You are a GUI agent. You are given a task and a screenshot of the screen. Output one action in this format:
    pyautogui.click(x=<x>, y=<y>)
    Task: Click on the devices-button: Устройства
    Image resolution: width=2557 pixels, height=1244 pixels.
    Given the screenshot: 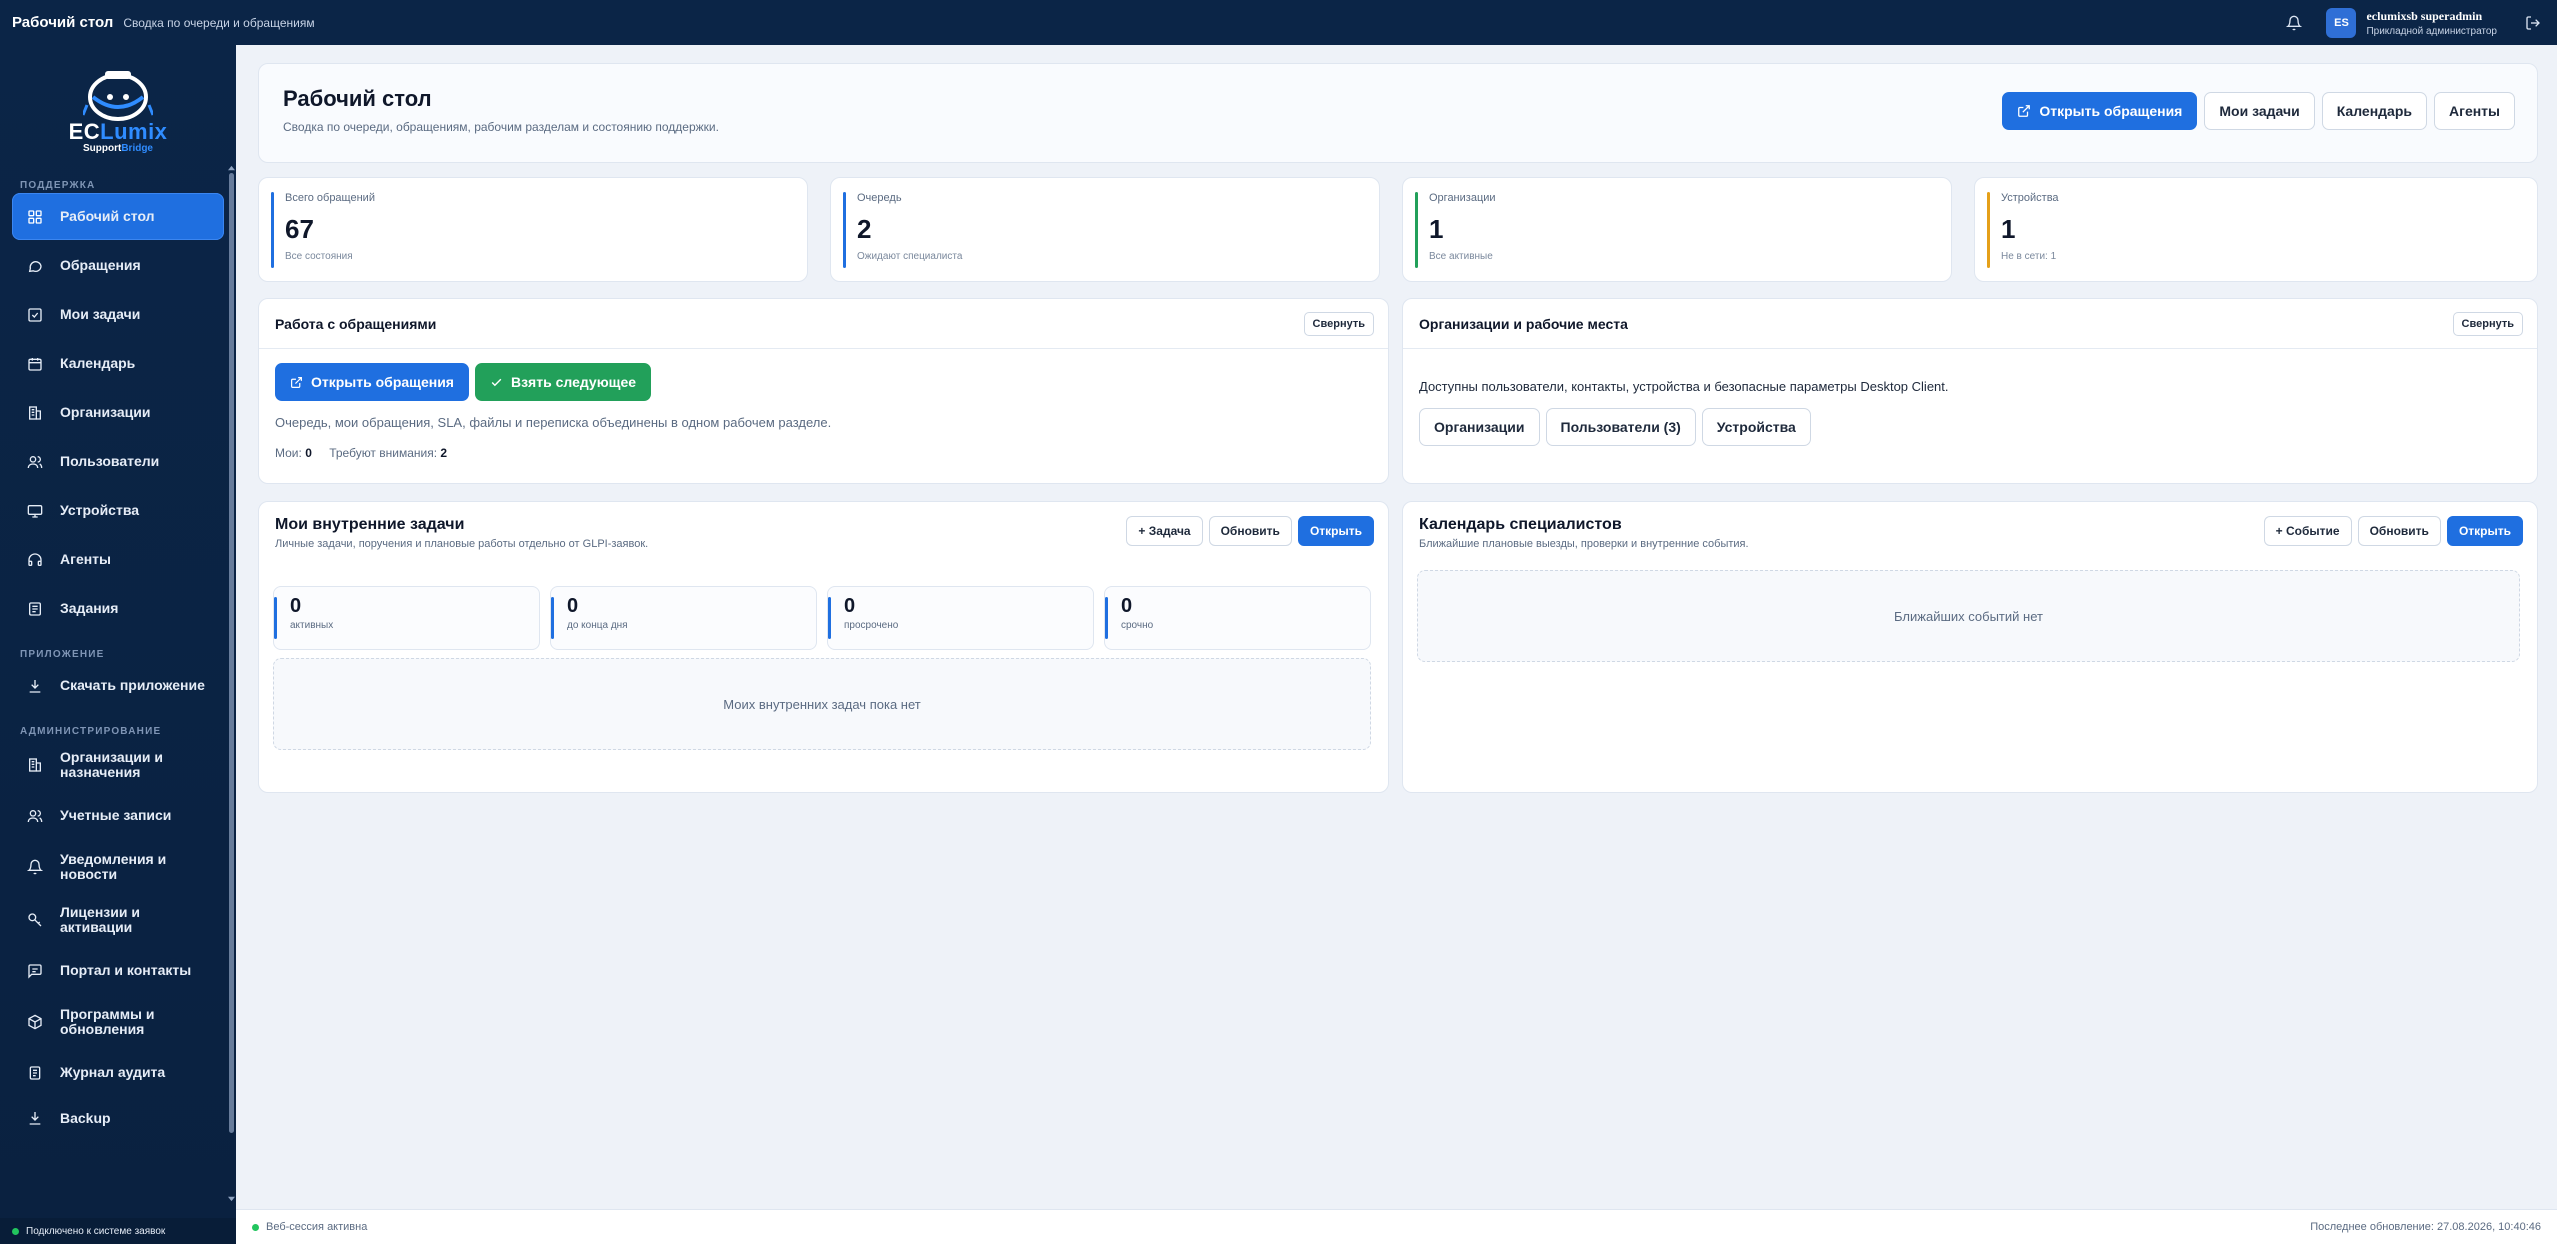 What is the action you would take?
    pyautogui.click(x=1756, y=427)
    